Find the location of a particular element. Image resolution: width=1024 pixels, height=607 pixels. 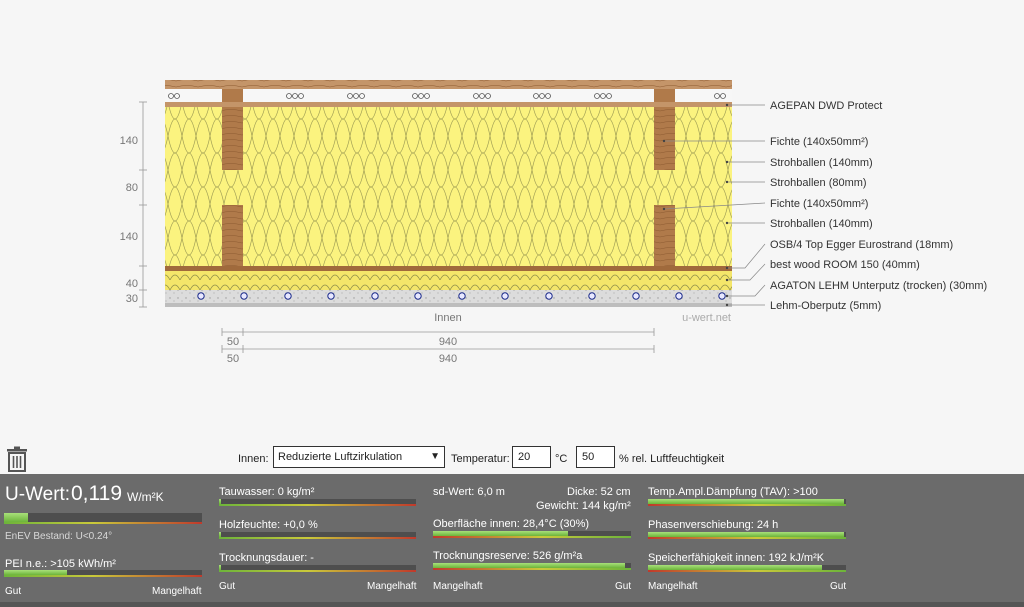

chevron-down-icon: ▼ is located at coordinates (435, 456).